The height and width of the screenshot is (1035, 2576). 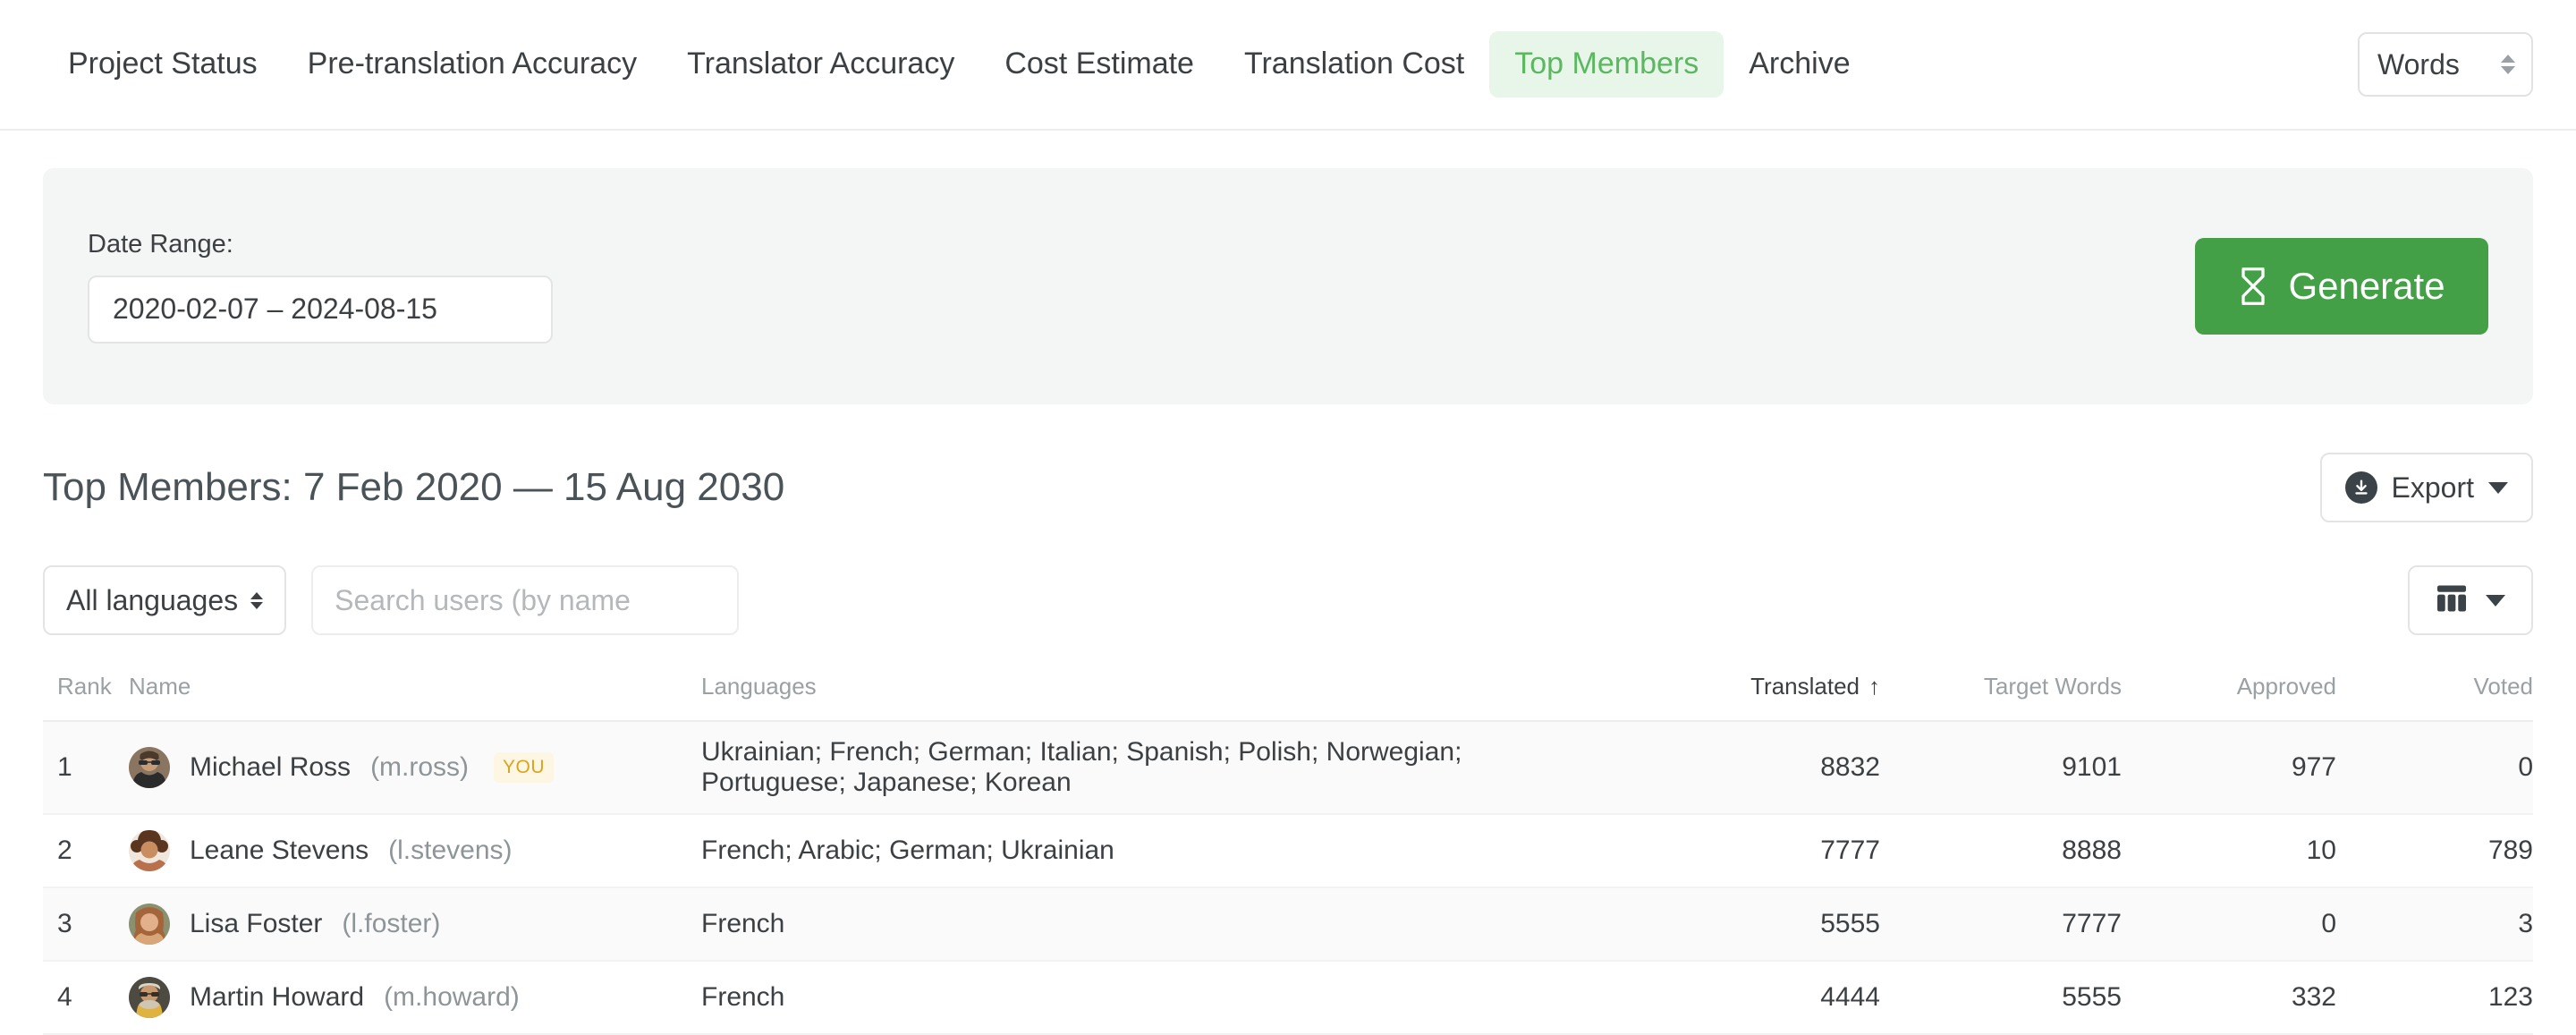 I want to click on export-button: Export, so click(x=2426, y=487).